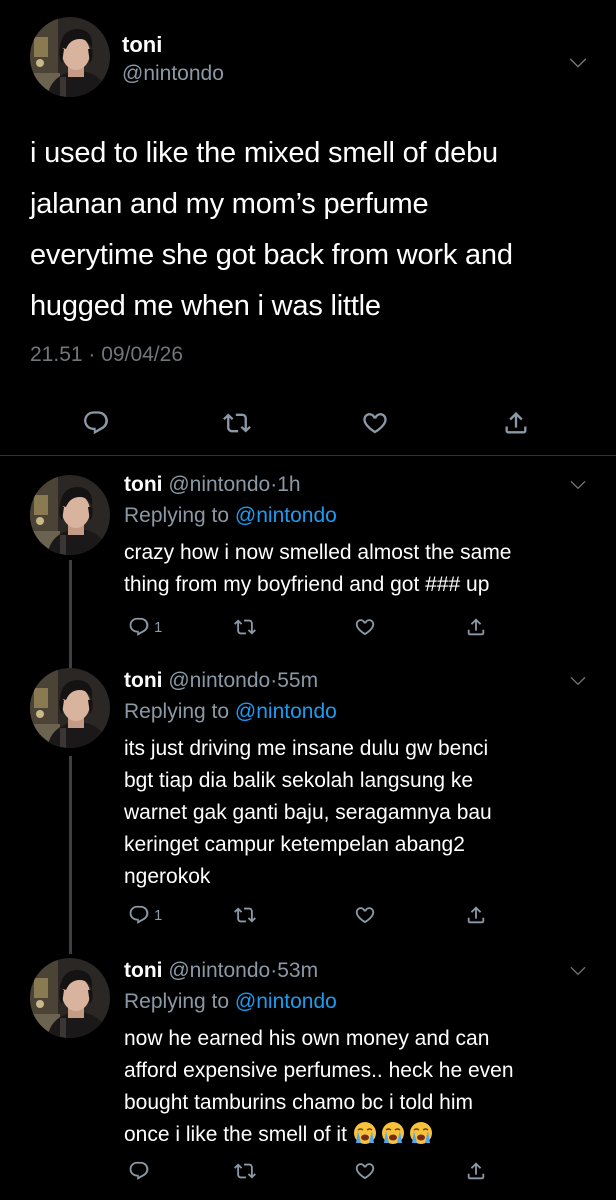  Describe the element at coordinates (56, 354) in the screenshot. I see `tweet-time: 21.51` at that location.